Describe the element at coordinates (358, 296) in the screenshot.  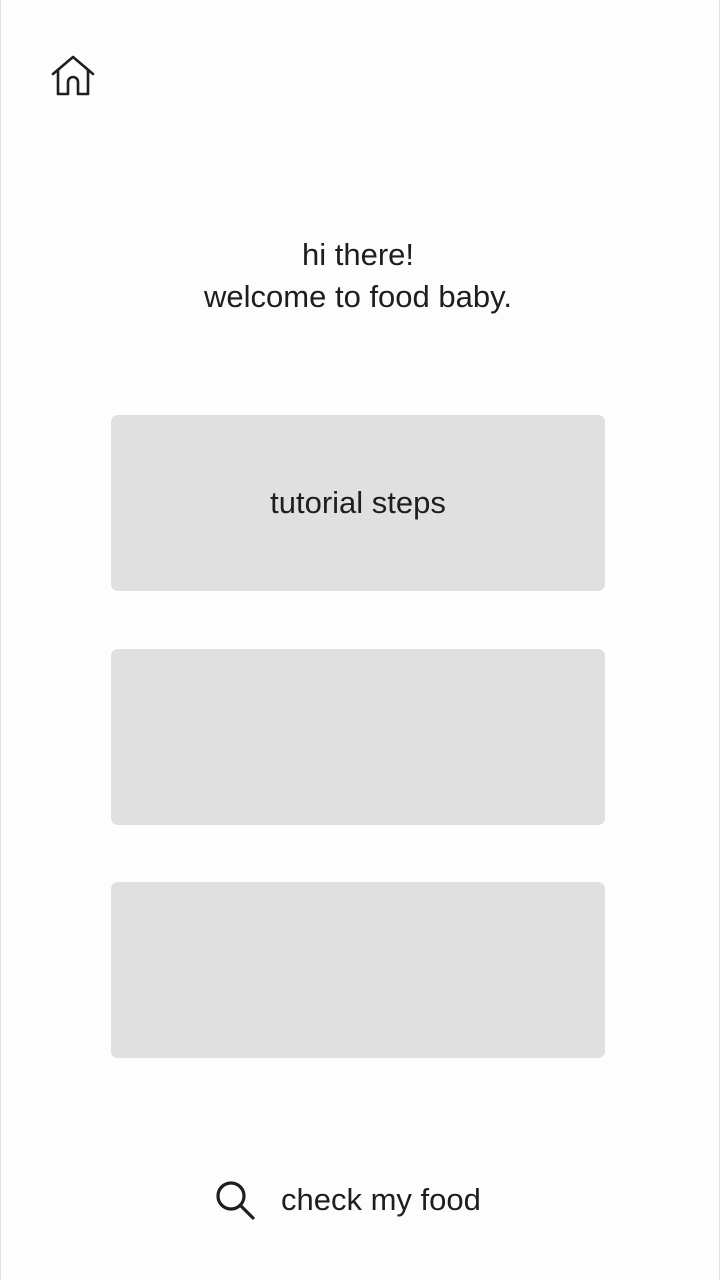
I see `greeting-line-2: welcome to food baby.` at that location.